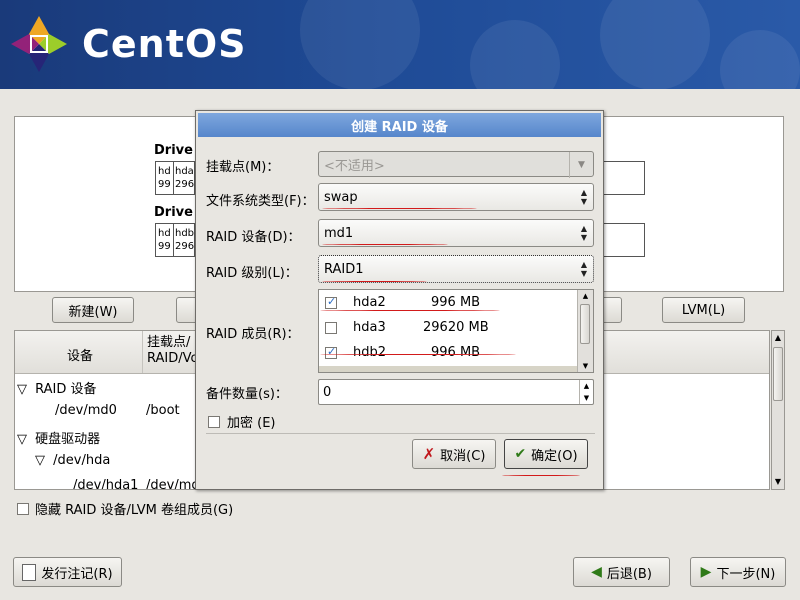 The height and width of the screenshot is (600, 800). I want to click on brand-name: CentOS, so click(164, 44).